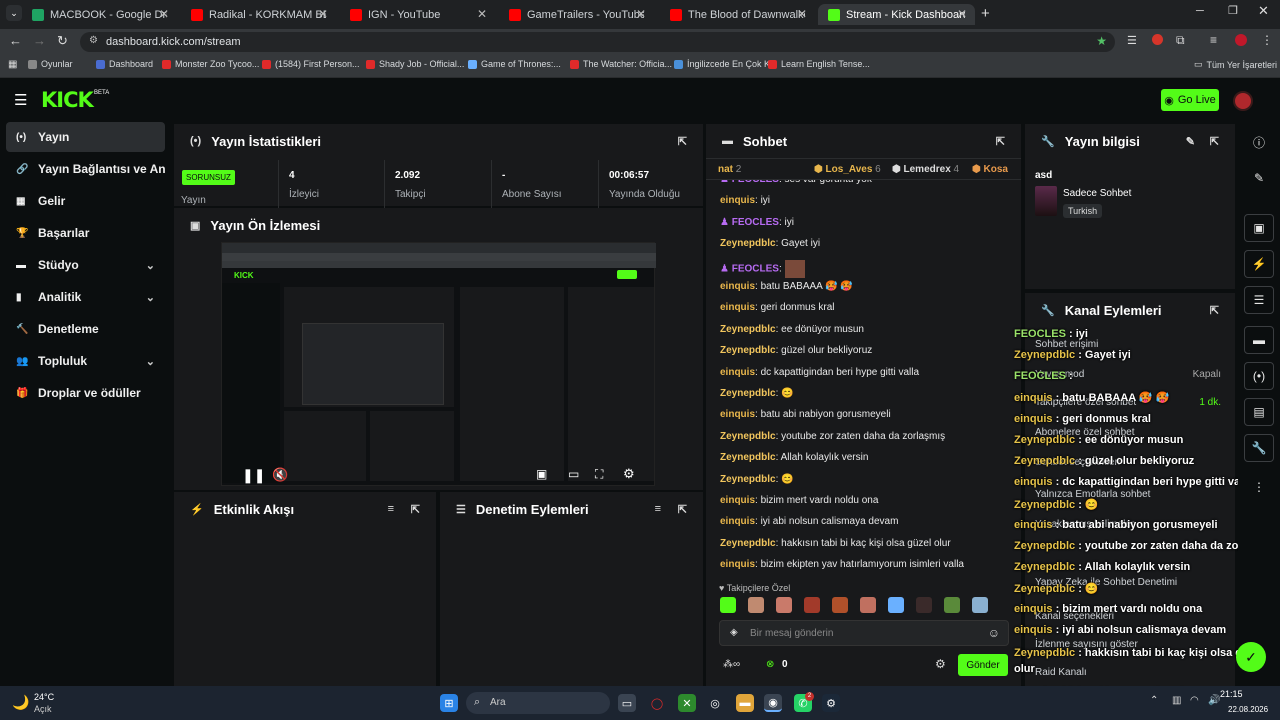 Image resolution: width=1280 pixels, height=720 pixels. I want to click on stats-toggle-icon: ▤, so click(1259, 412).